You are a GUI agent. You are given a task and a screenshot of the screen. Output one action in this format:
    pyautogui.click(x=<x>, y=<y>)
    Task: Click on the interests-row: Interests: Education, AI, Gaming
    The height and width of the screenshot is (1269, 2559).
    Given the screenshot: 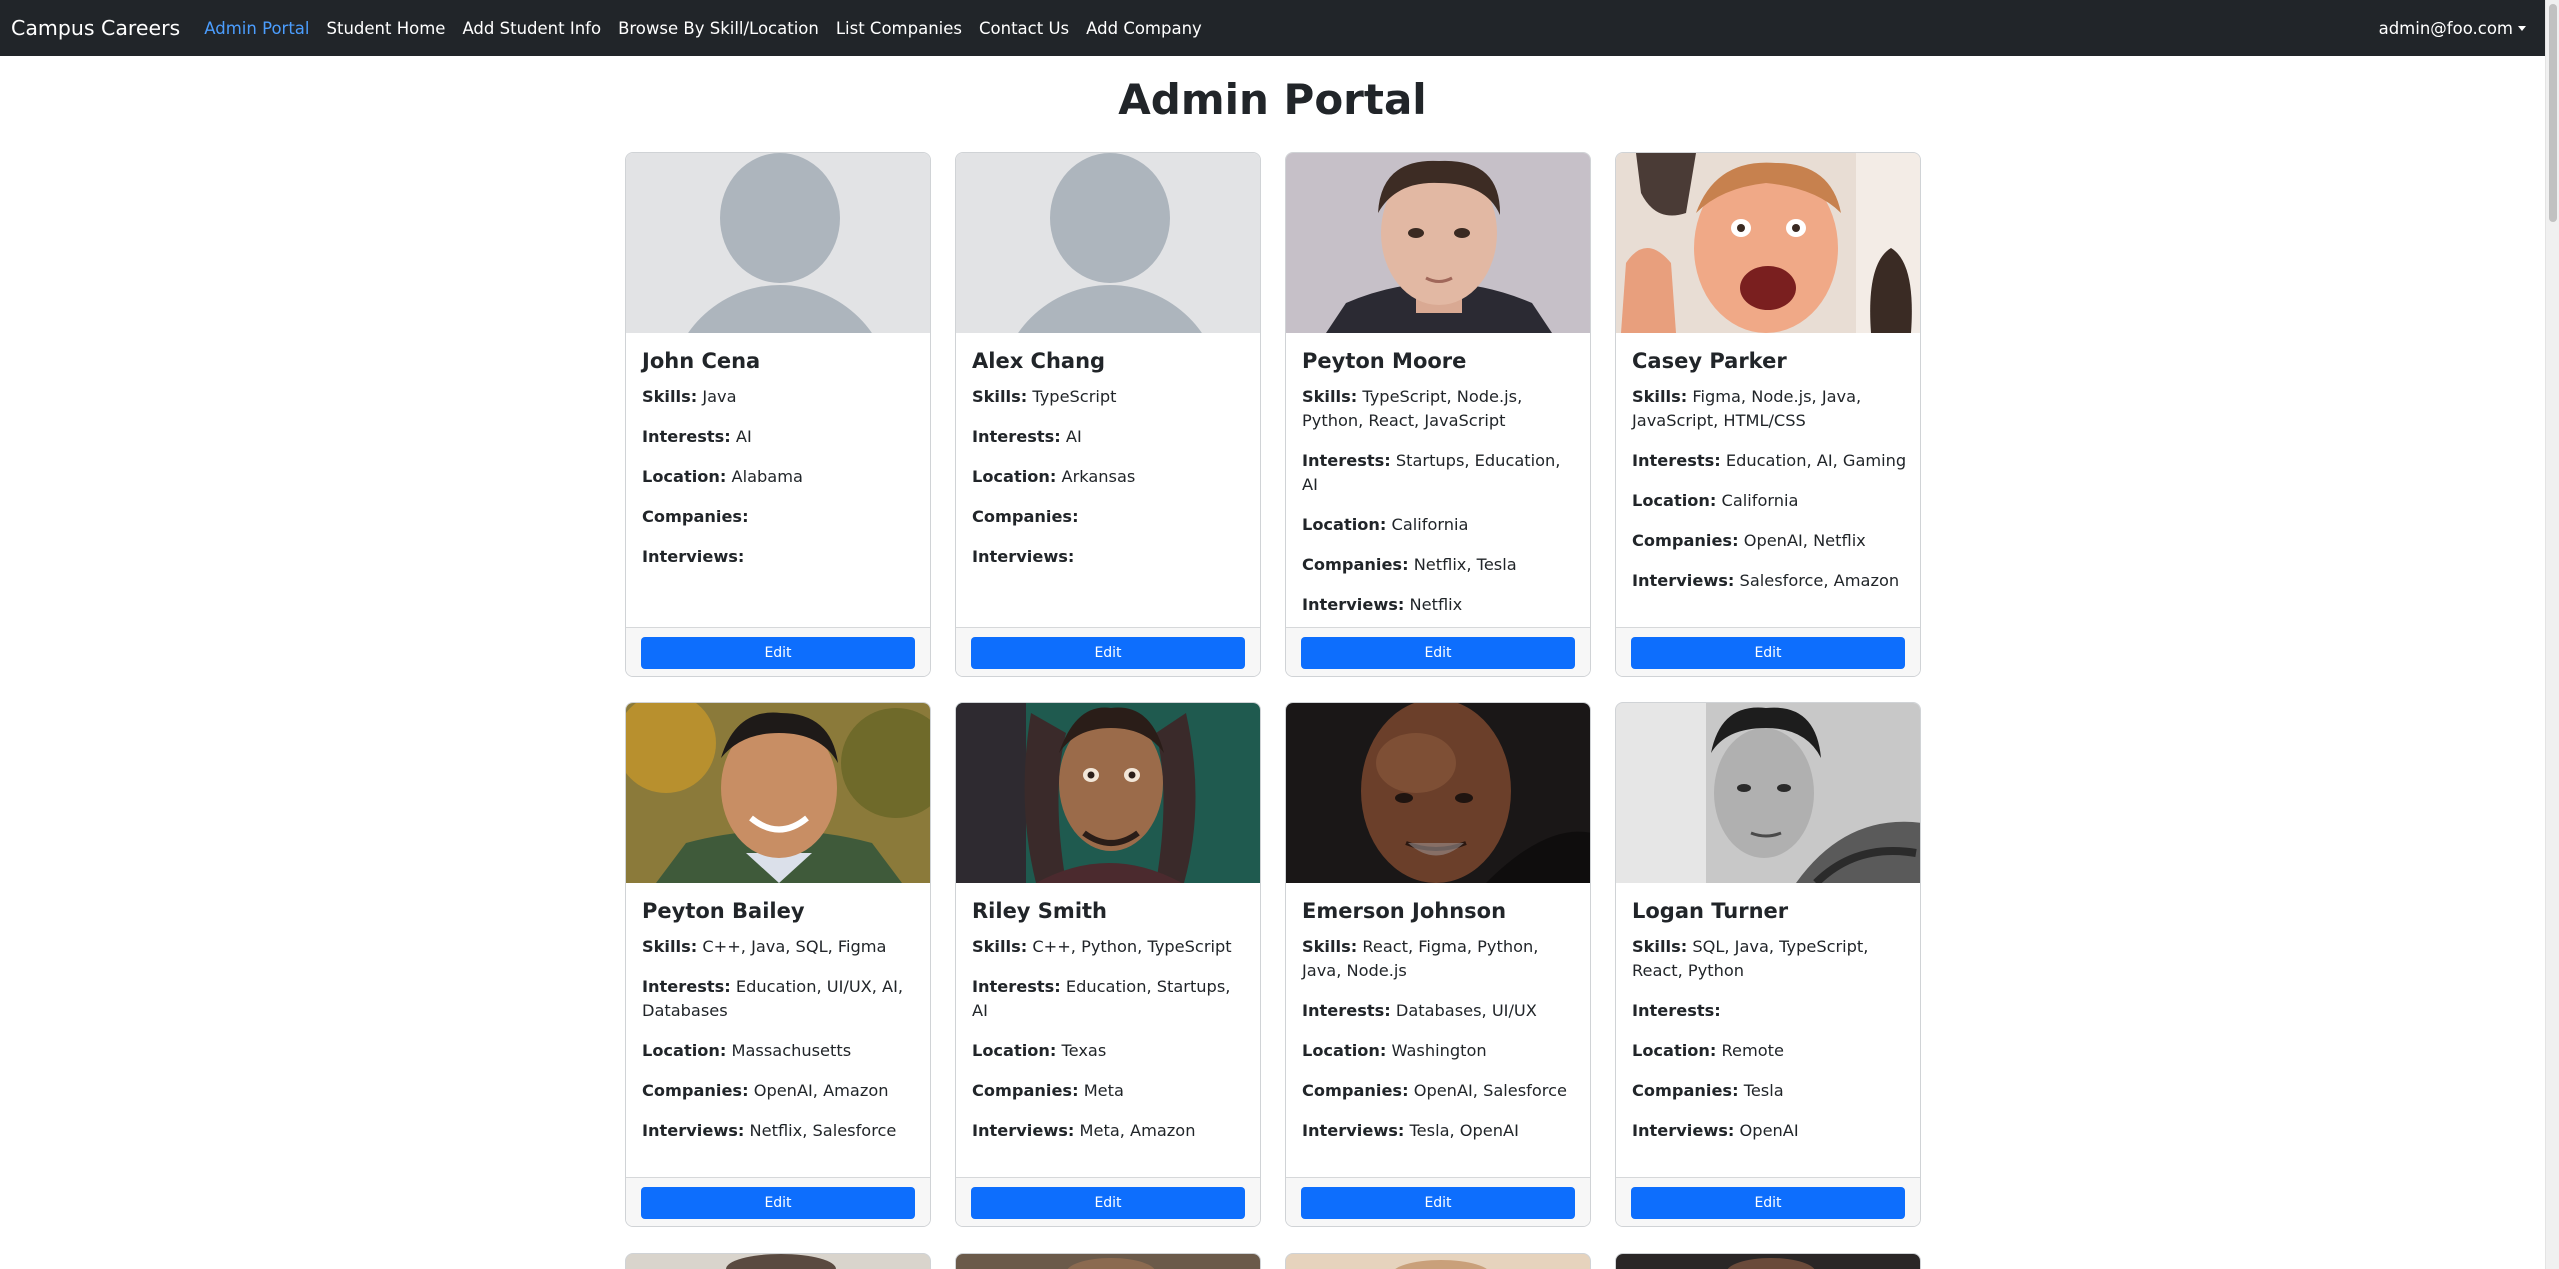 What is the action you would take?
    pyautogui.click(x=1769, y=460)
    